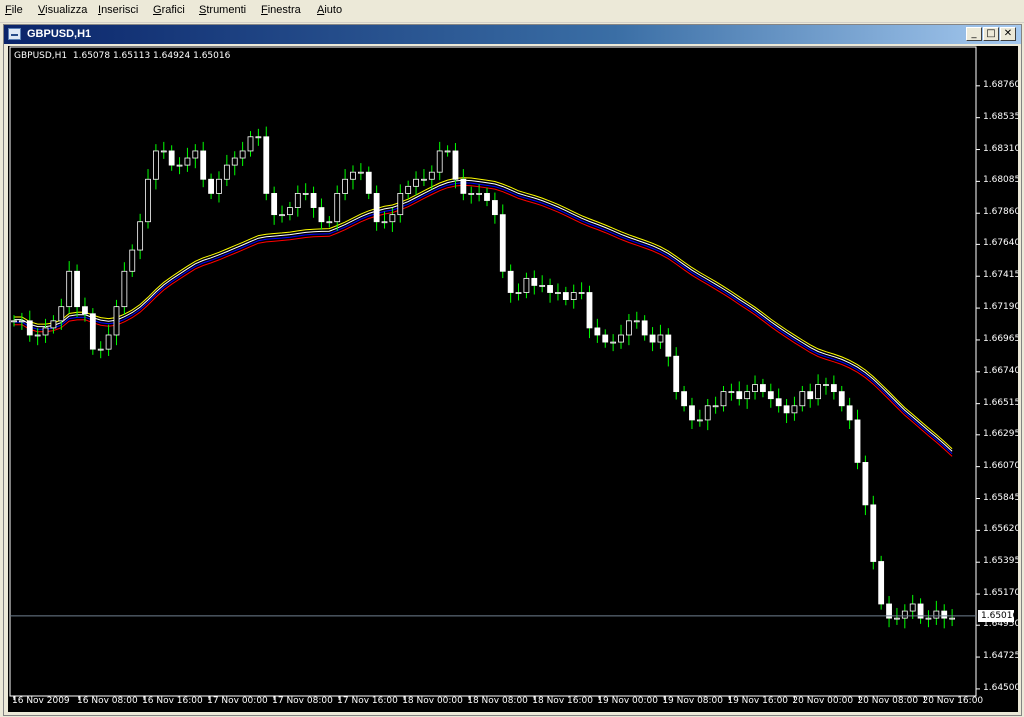  Describe the element at coordinates (1000, 433) in the screenshot. I see `y-tick-label: 1.66295` at that location.